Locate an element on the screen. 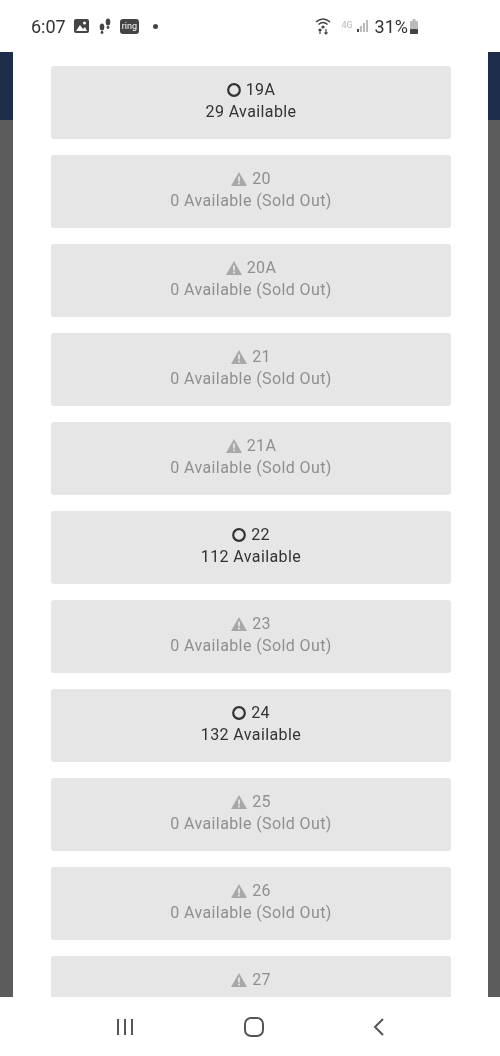 The image size is (500, 1056). network-type: 4G is located at coordinates (347, 26).